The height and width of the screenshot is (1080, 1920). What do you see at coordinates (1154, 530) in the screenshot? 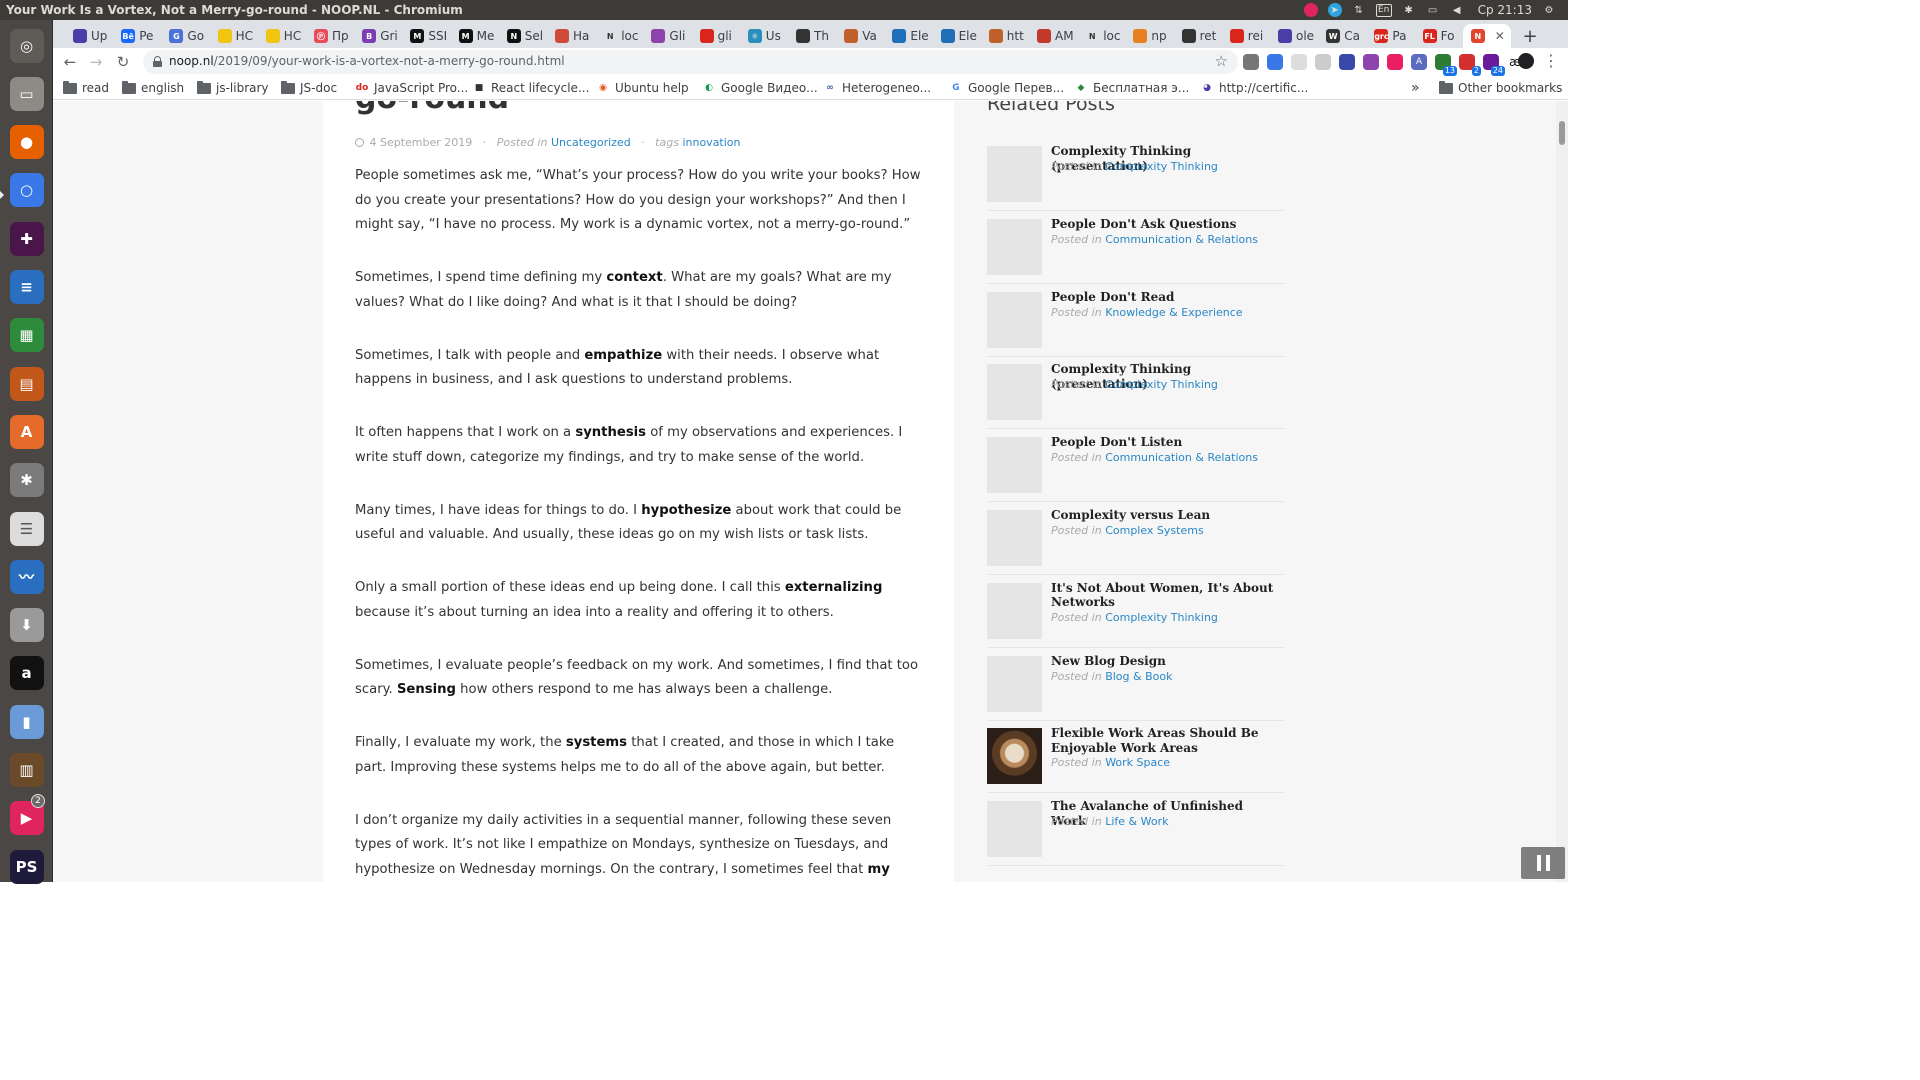
I see `related-post-category-link: Complex Systems` at bounding box center [1154, 530].